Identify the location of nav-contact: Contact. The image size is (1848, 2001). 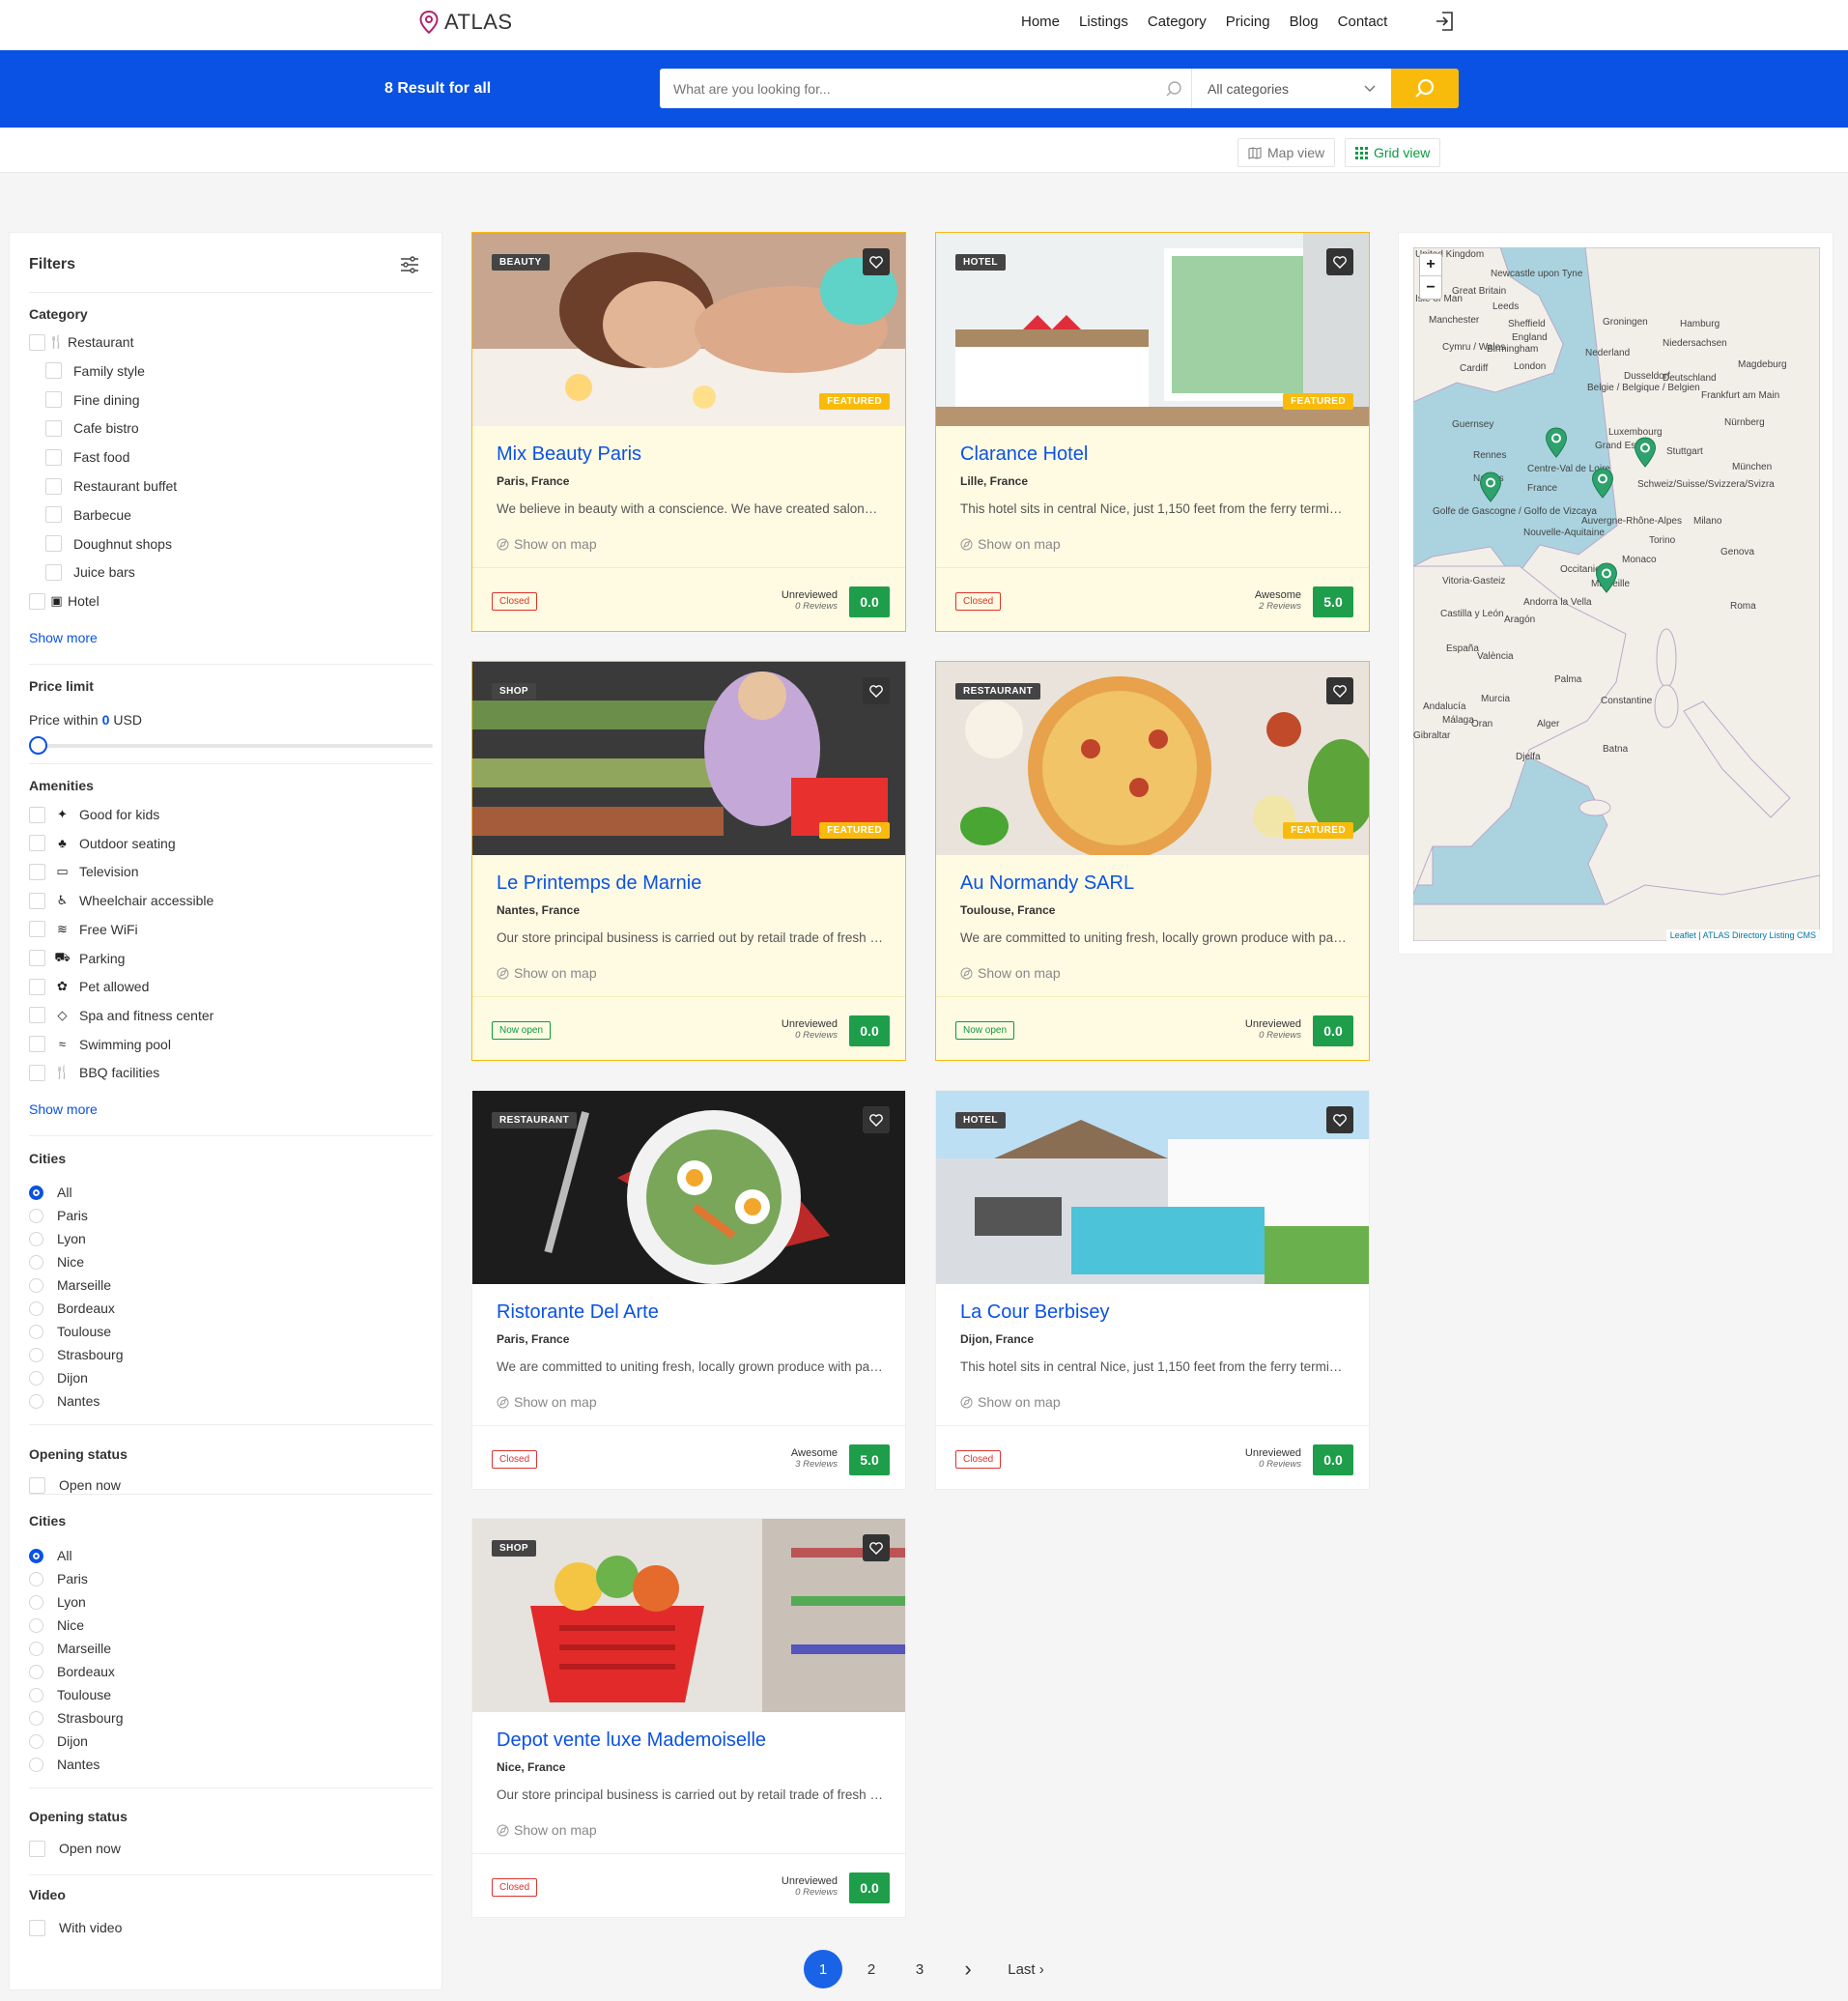
(1363, 22).